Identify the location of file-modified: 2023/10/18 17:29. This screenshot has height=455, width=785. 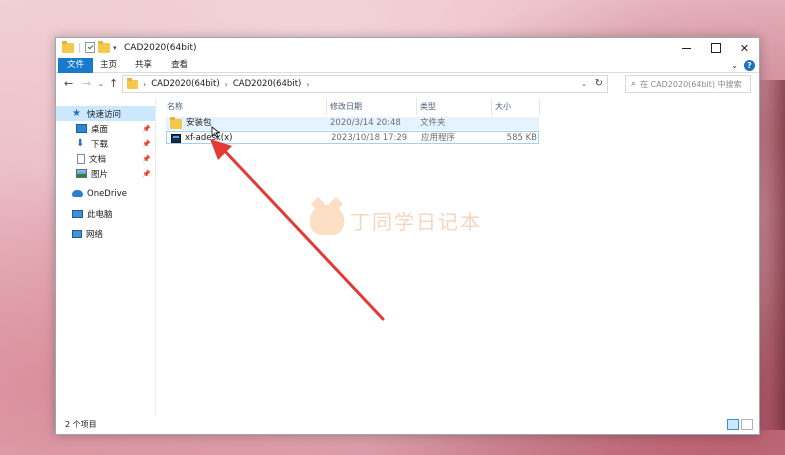
(369, 138).